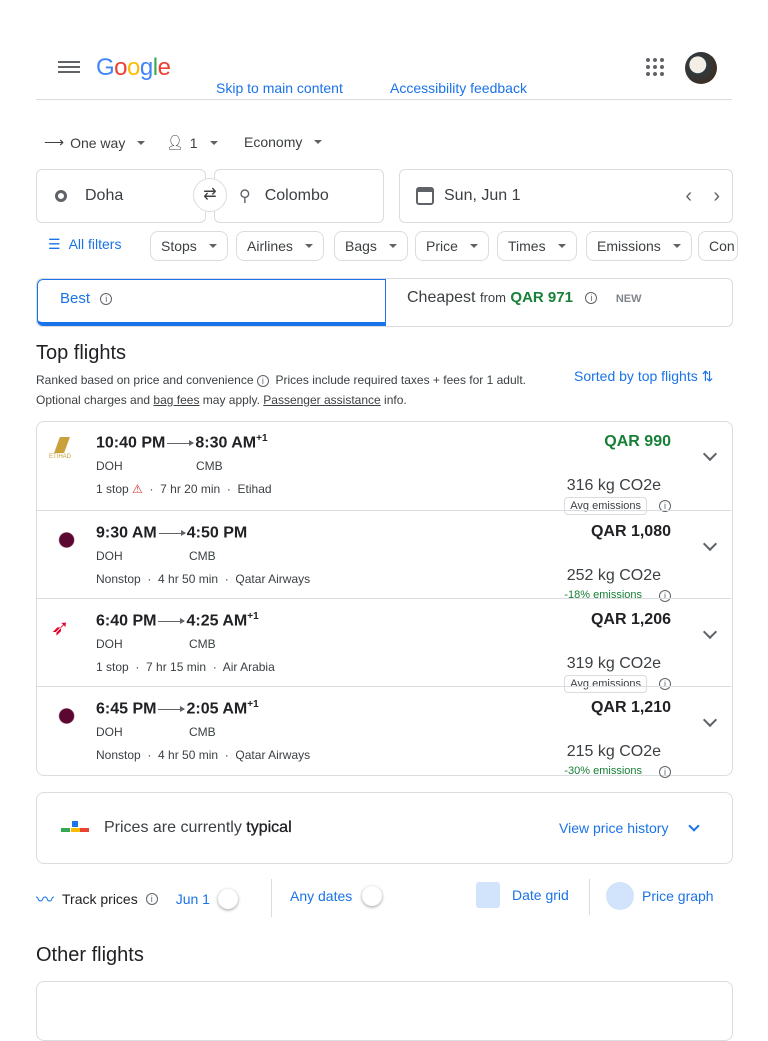  Describe the element at coordinates (61, 196) in the screenshot. I see `circle-icon` at that location.